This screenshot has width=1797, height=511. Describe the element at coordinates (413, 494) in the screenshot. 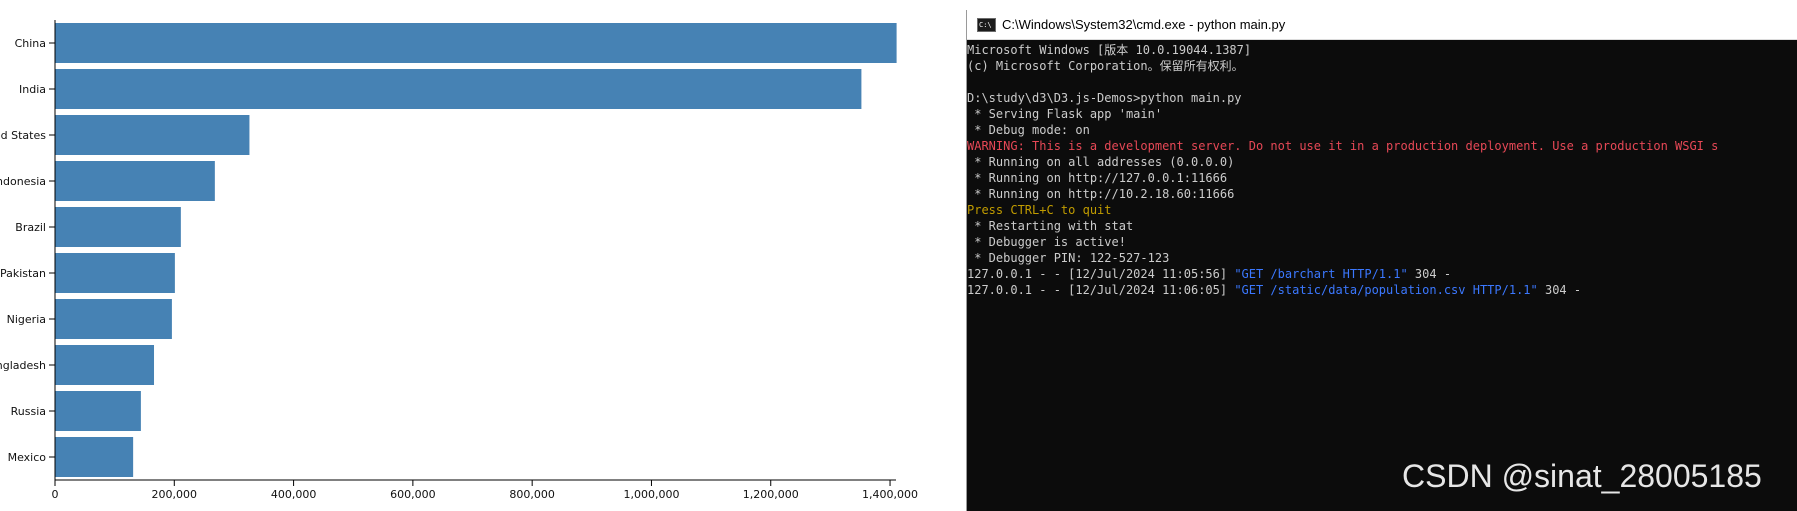

I see `x-tick-label: 600,000` at that location.